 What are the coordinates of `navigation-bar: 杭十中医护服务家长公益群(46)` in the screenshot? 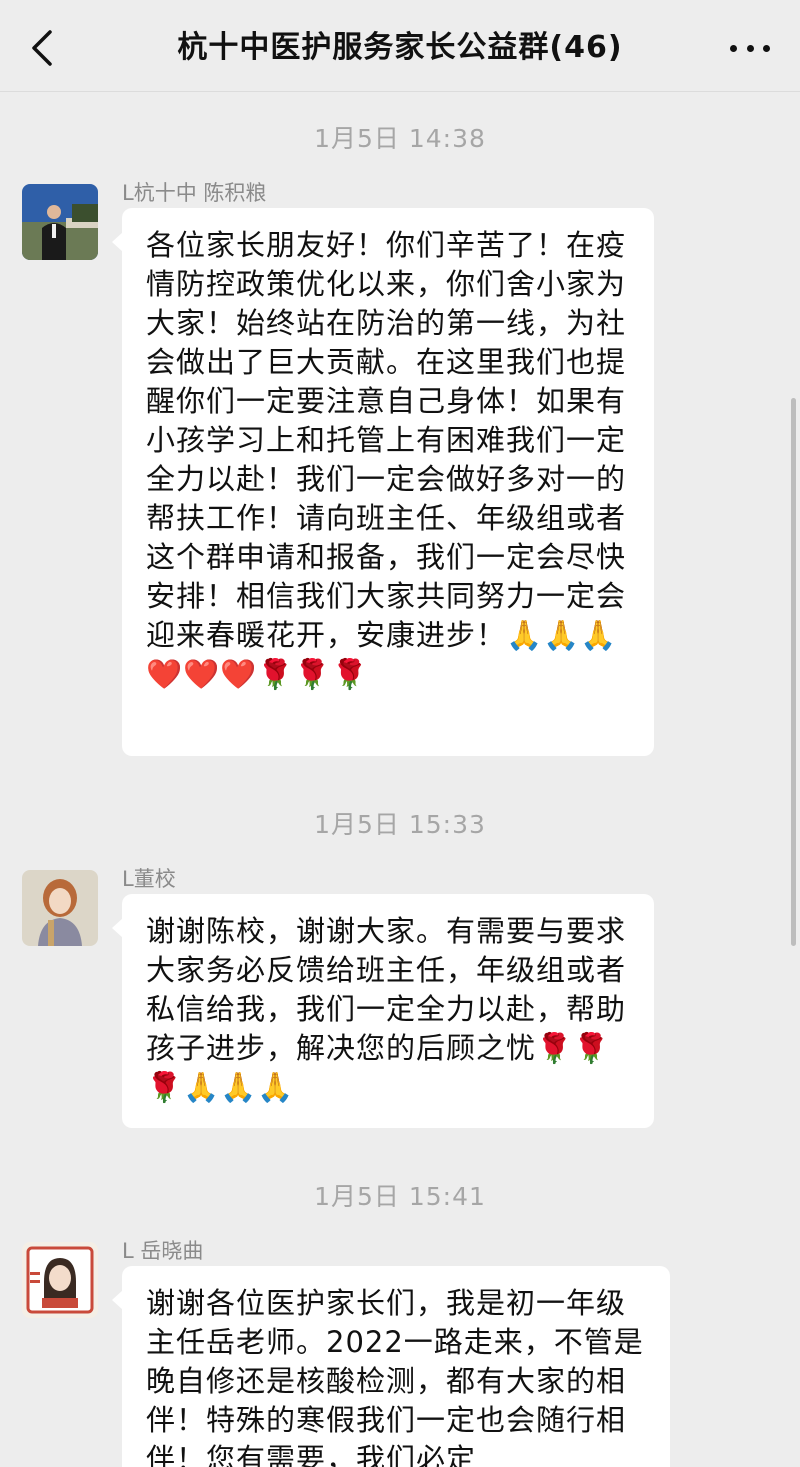 It's located at (400, 46).